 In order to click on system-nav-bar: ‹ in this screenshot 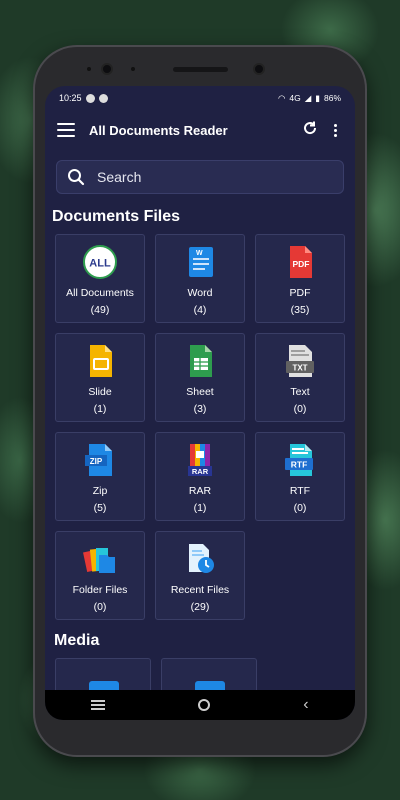, I will do `click(200, 705)`.